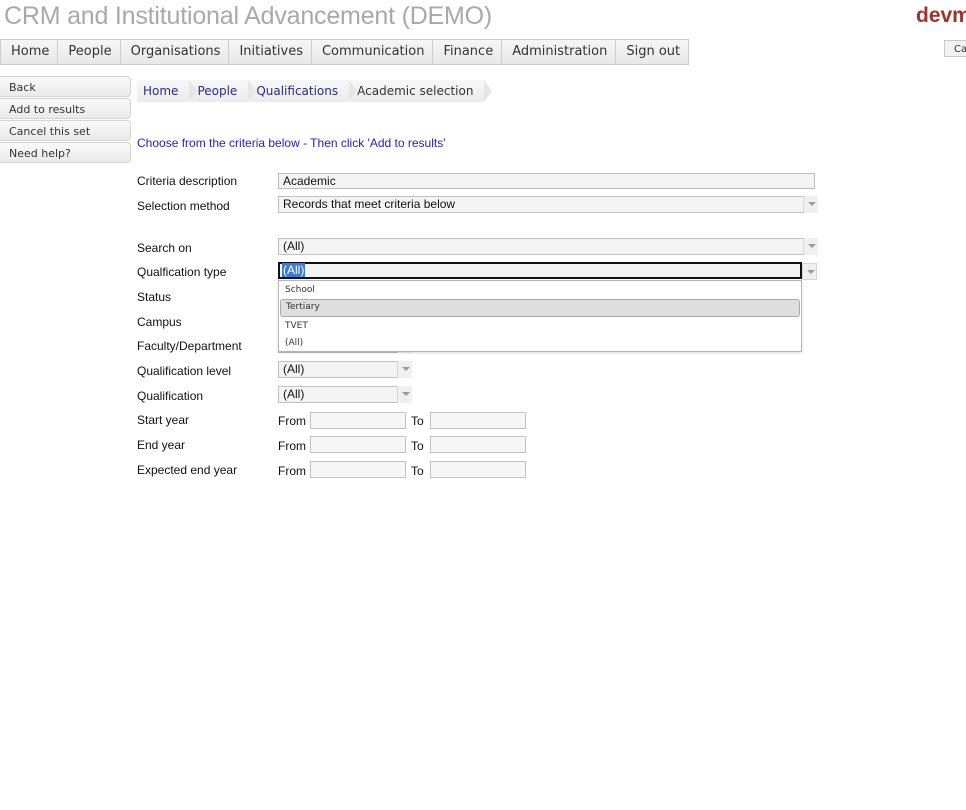  Describe the element at coordinates (358, 469) in the screenshot. I see `expected-end-year-from-input` at that location.